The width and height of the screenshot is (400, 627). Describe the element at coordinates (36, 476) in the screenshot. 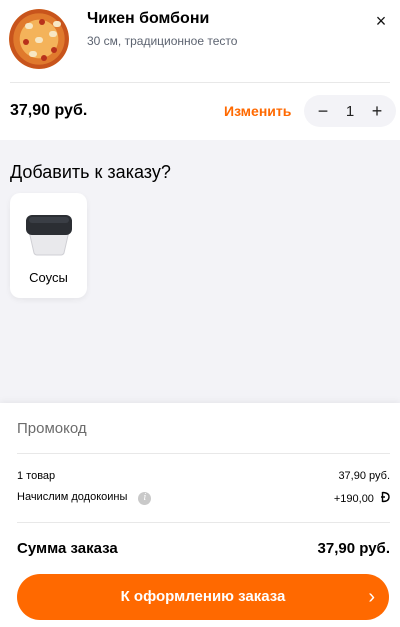

I see `items-label: 1 товар` at that location.